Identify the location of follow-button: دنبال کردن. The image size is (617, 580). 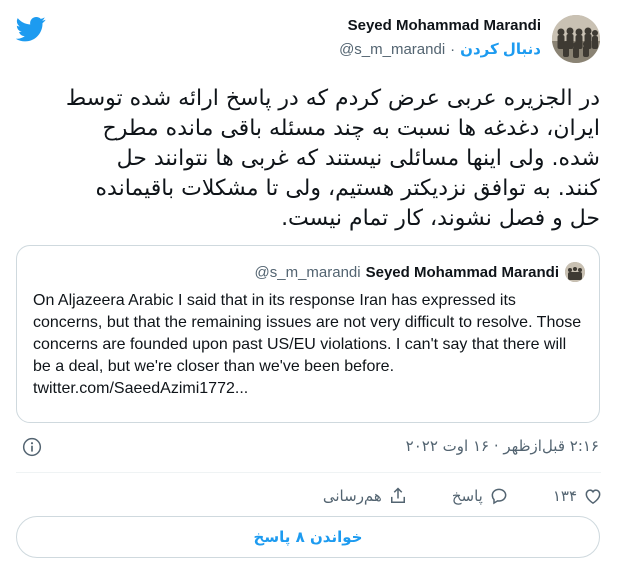
(500, 49).